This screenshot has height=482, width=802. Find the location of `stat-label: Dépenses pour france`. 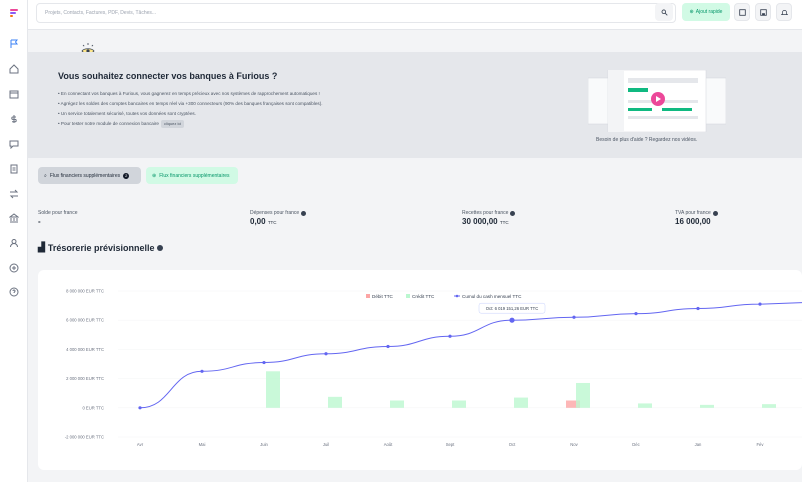

stat-label: Dépenses pour france is located at coordinates (278, 213).